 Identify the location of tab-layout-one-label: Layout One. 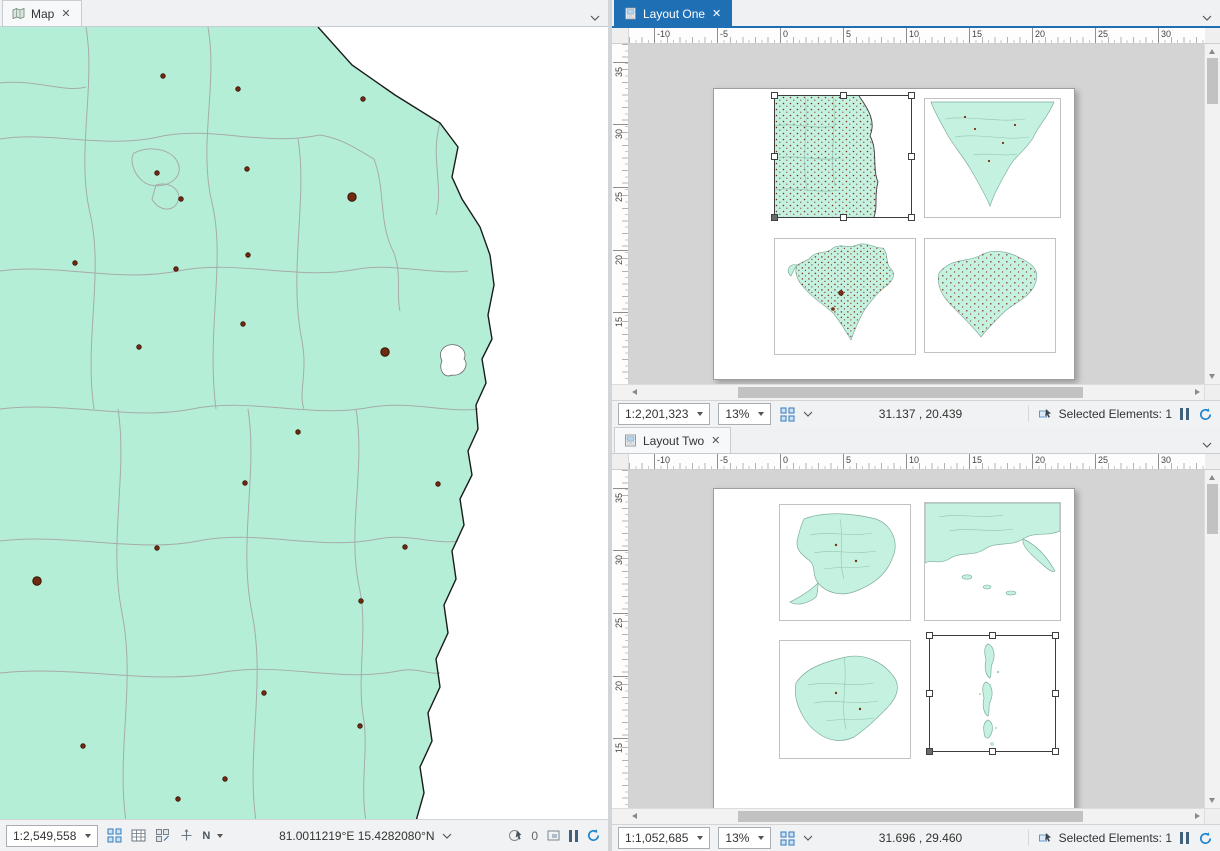
(674, 13).